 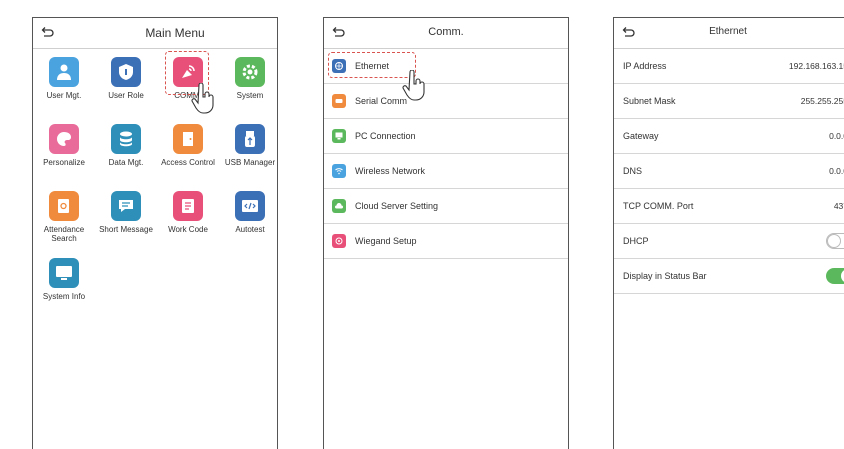 What do you see at coordinates (64, 162) in the screenshot?
I see `menu-item-label: Personalize` at bounding box center [64, 162].